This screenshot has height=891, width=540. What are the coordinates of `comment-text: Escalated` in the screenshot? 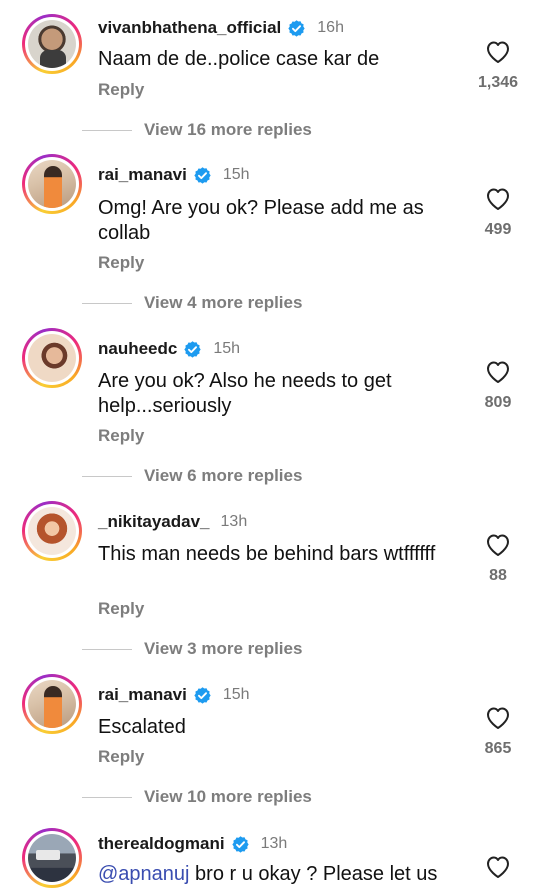 It's located at (142, 727).